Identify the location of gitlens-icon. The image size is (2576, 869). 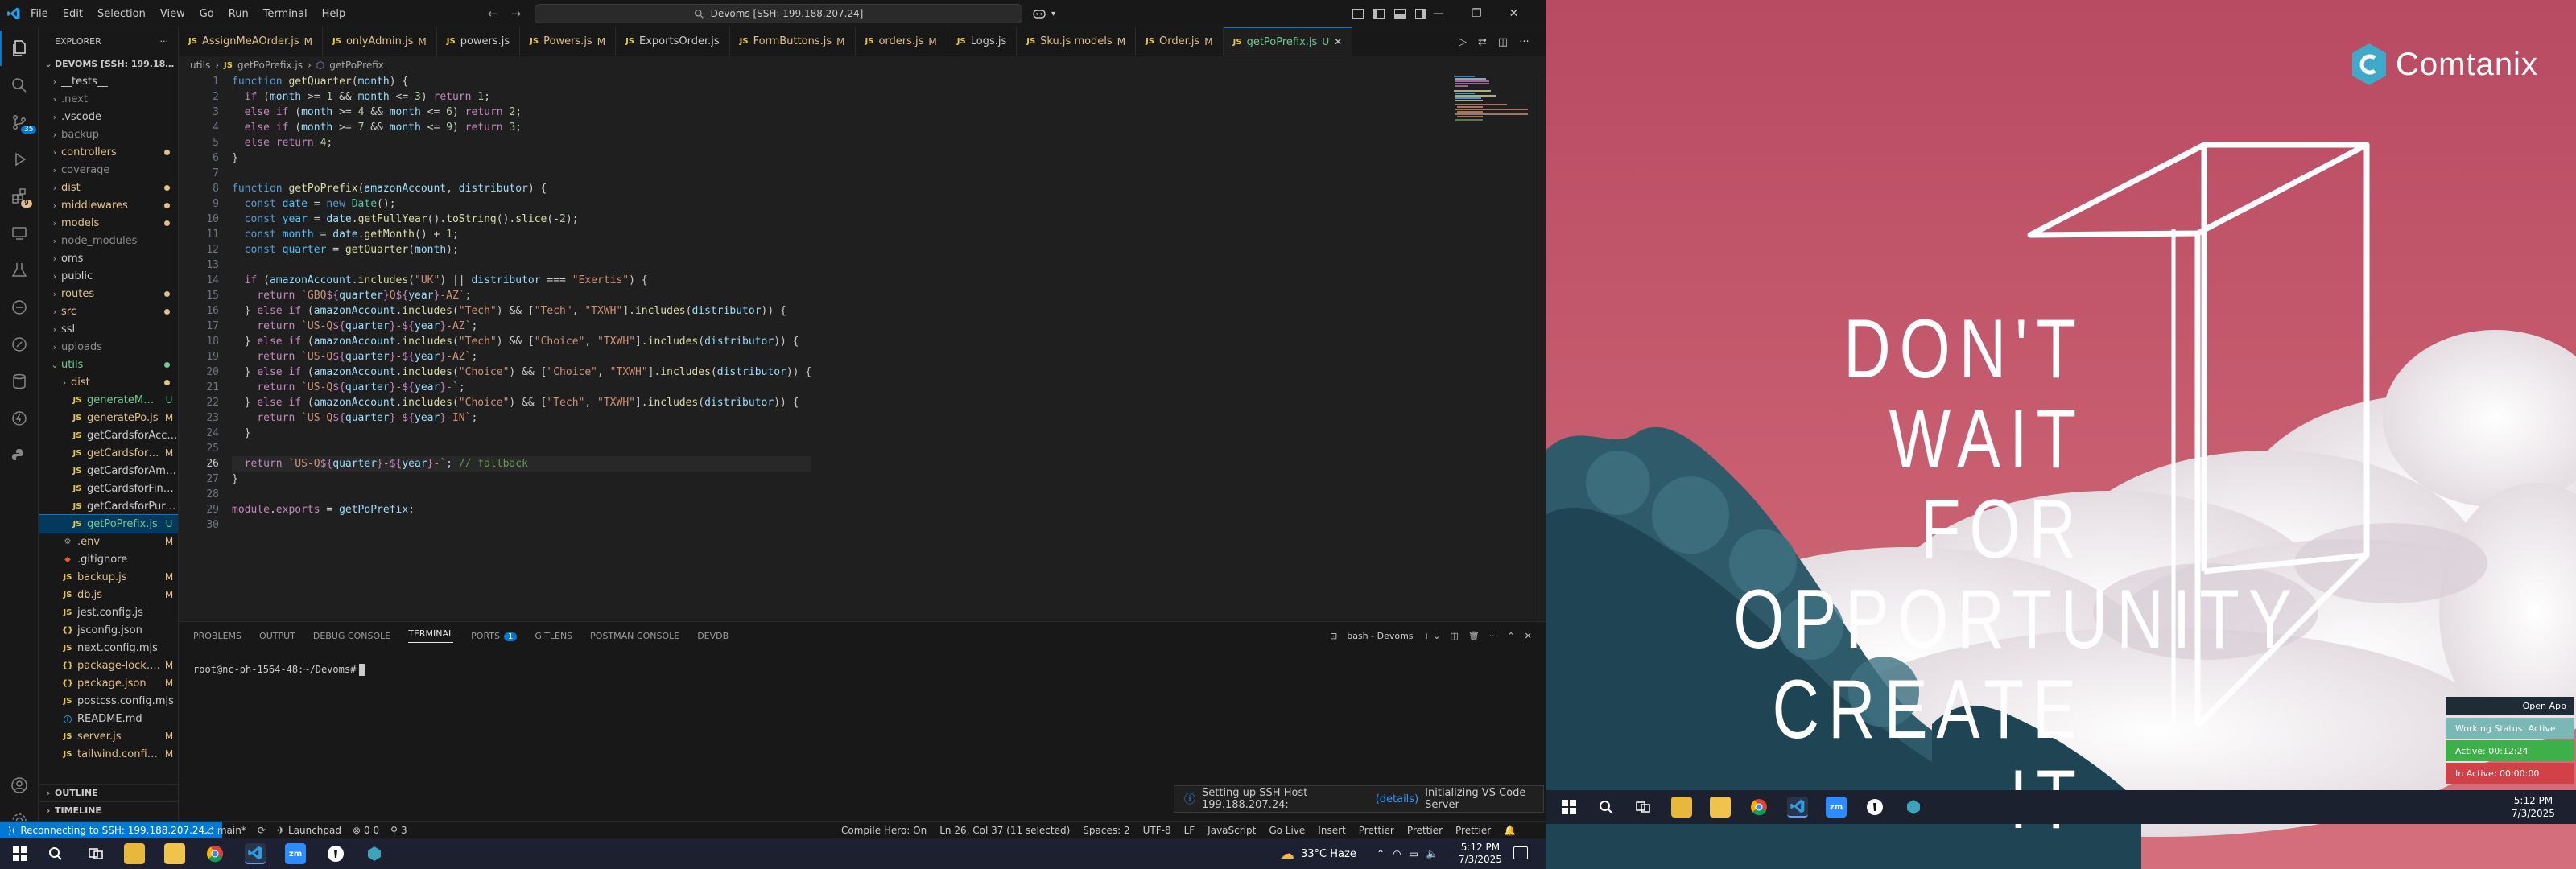
(19, 307).